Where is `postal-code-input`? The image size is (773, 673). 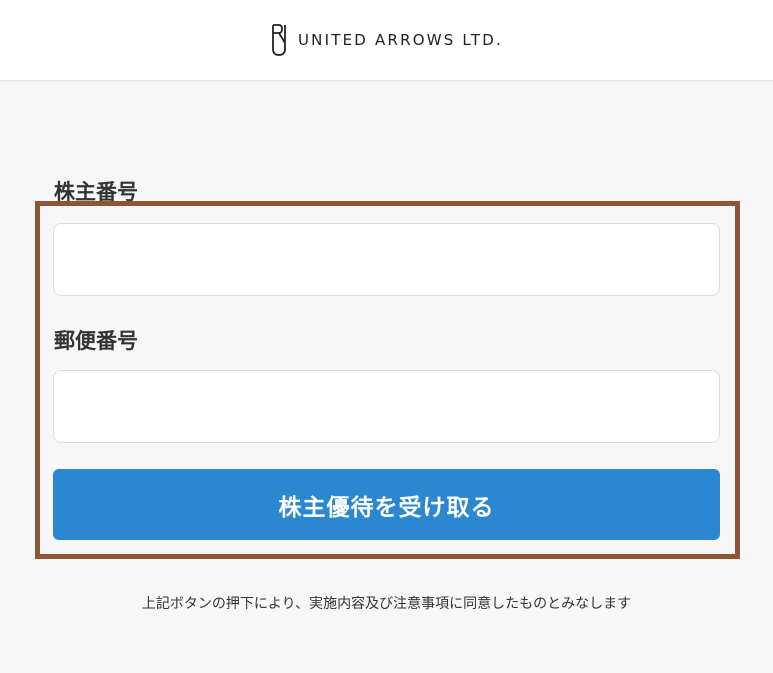
postal-code-input is located at coordinates (386, 406).